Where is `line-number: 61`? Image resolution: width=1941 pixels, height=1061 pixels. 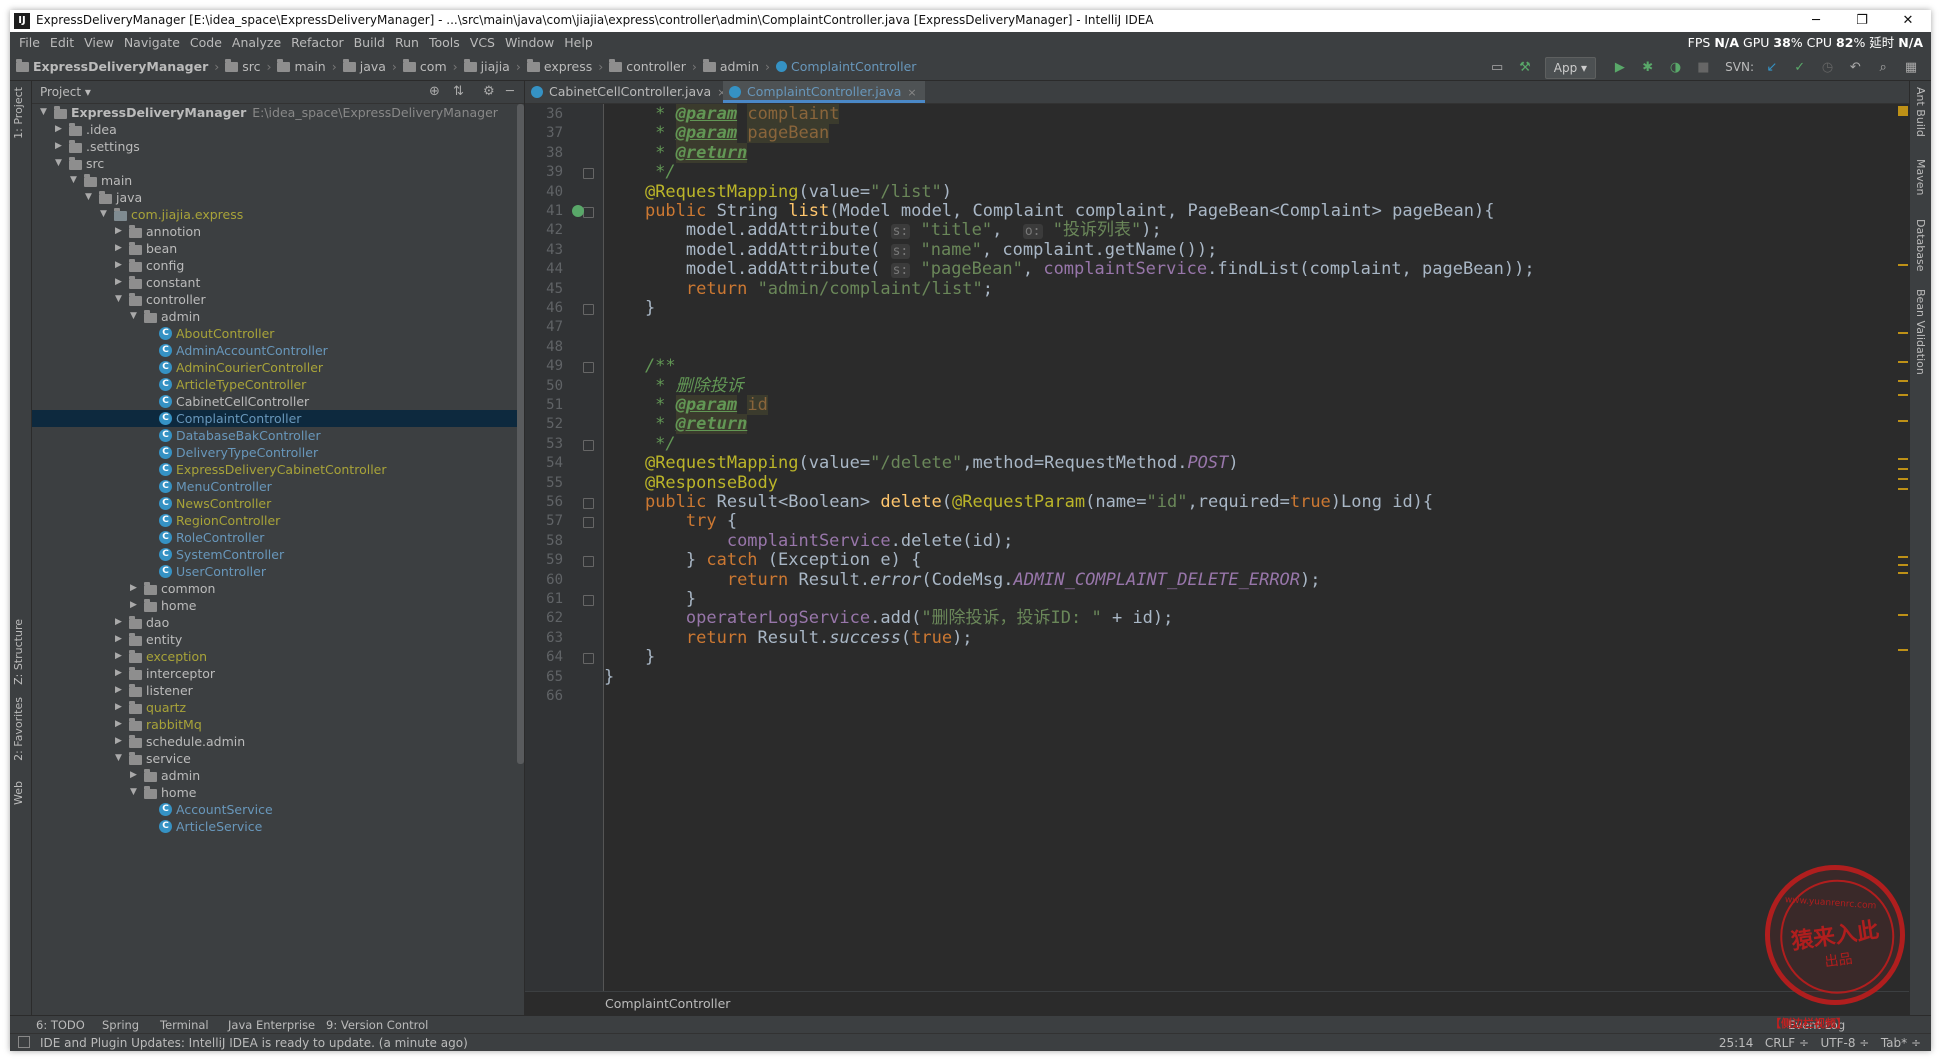
line-number: 61 is located at coordinates (544, 599).